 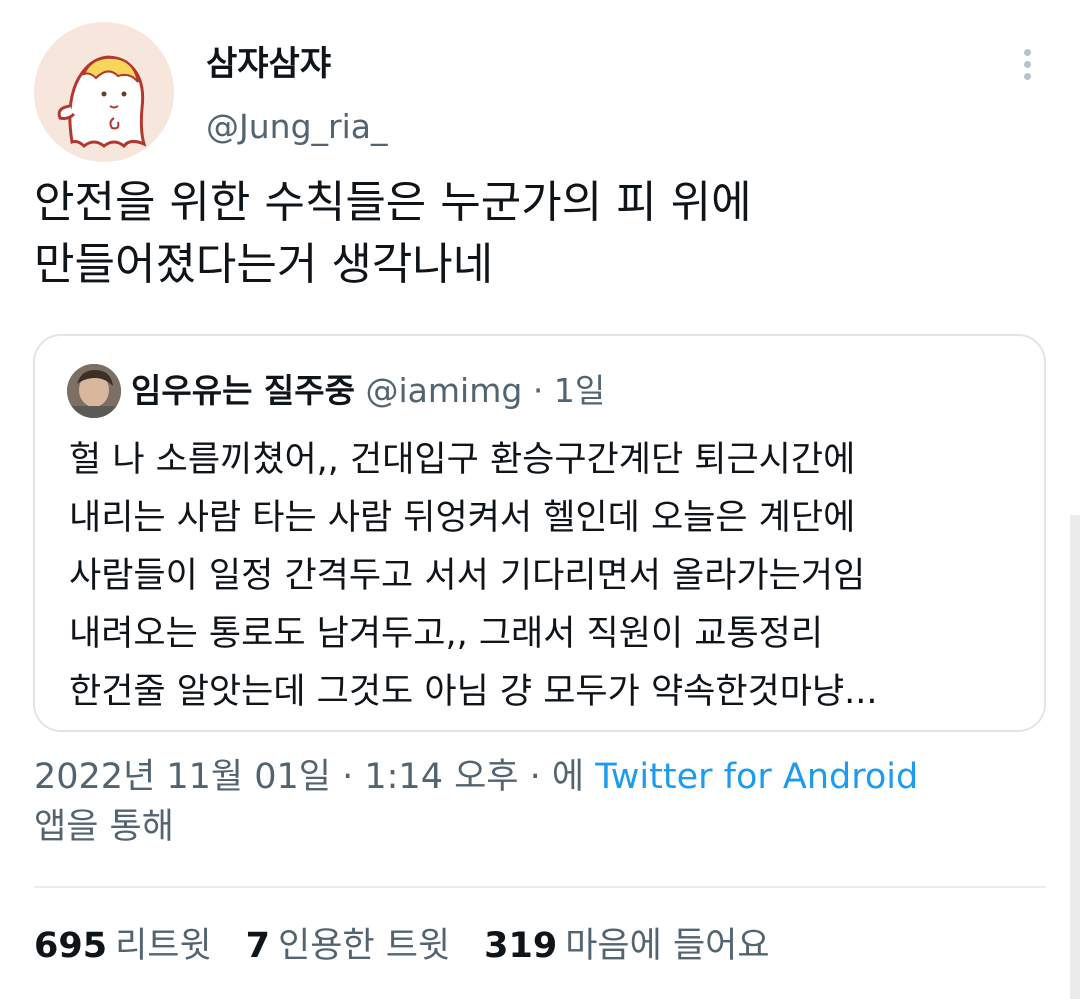 I want to click on person-photo-icon, so click(x=94, y=391).